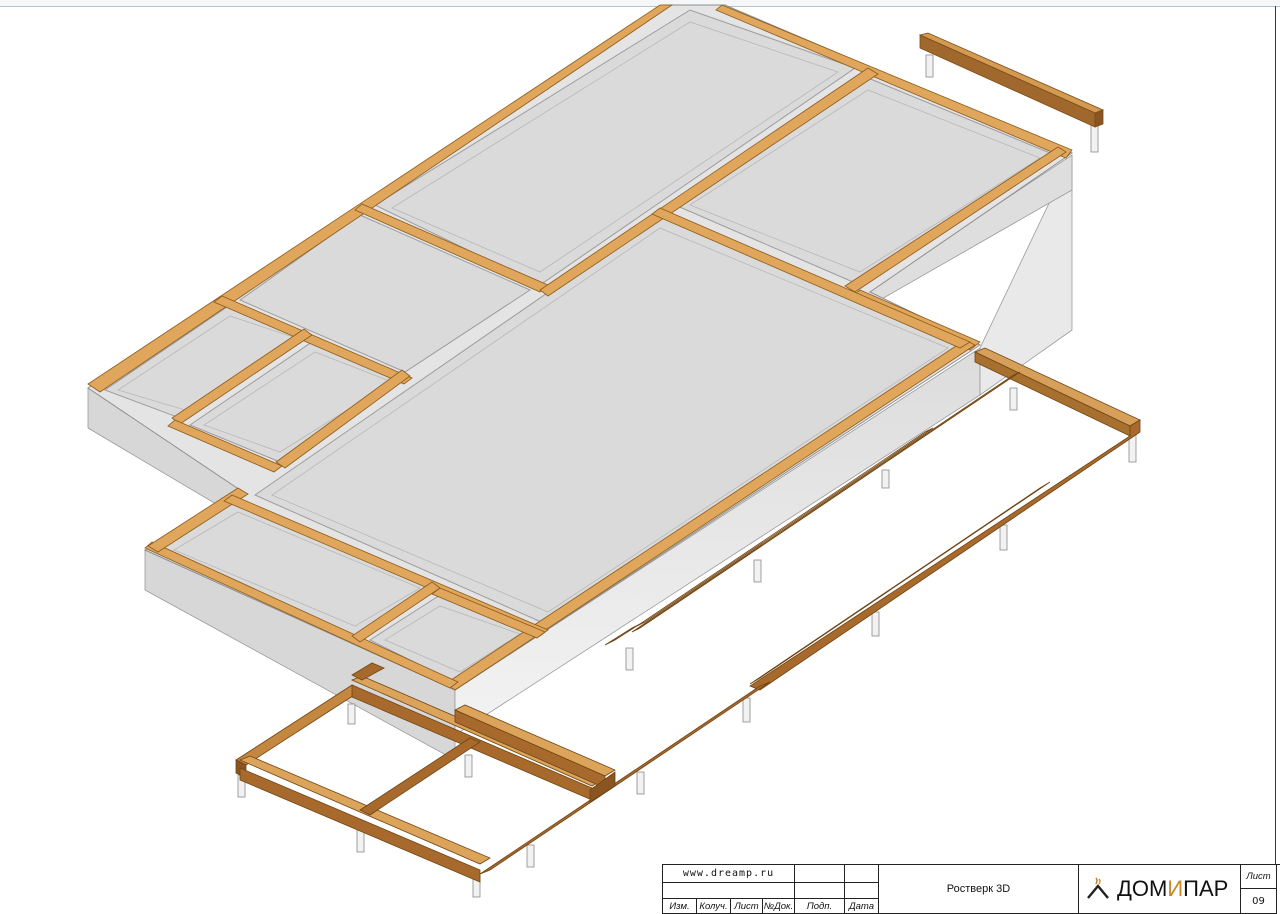 The height and width of the screenshot is (914, 1280). Describe the element at coordinates (729, 874) in the screenshot. I see `website-label: www.dreamp.ru` at that location.